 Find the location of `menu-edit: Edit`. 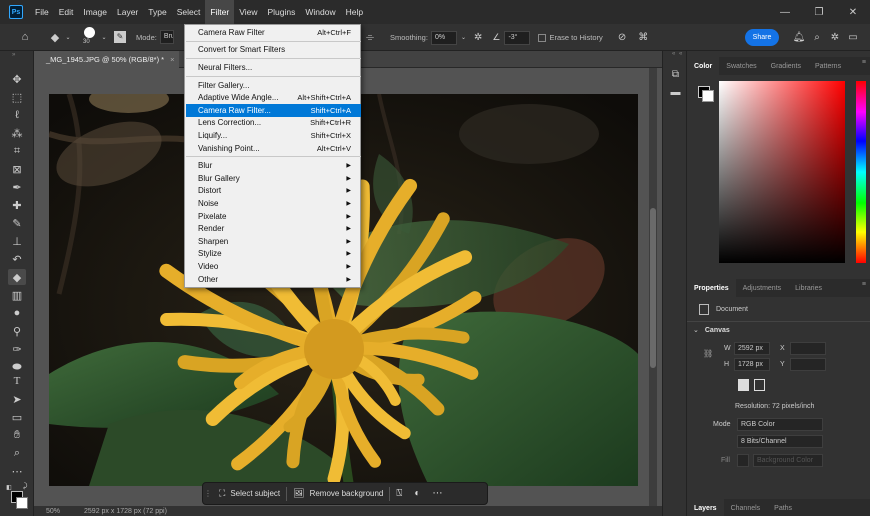

menu-edit: Edit is located at coordinates (66, 12).